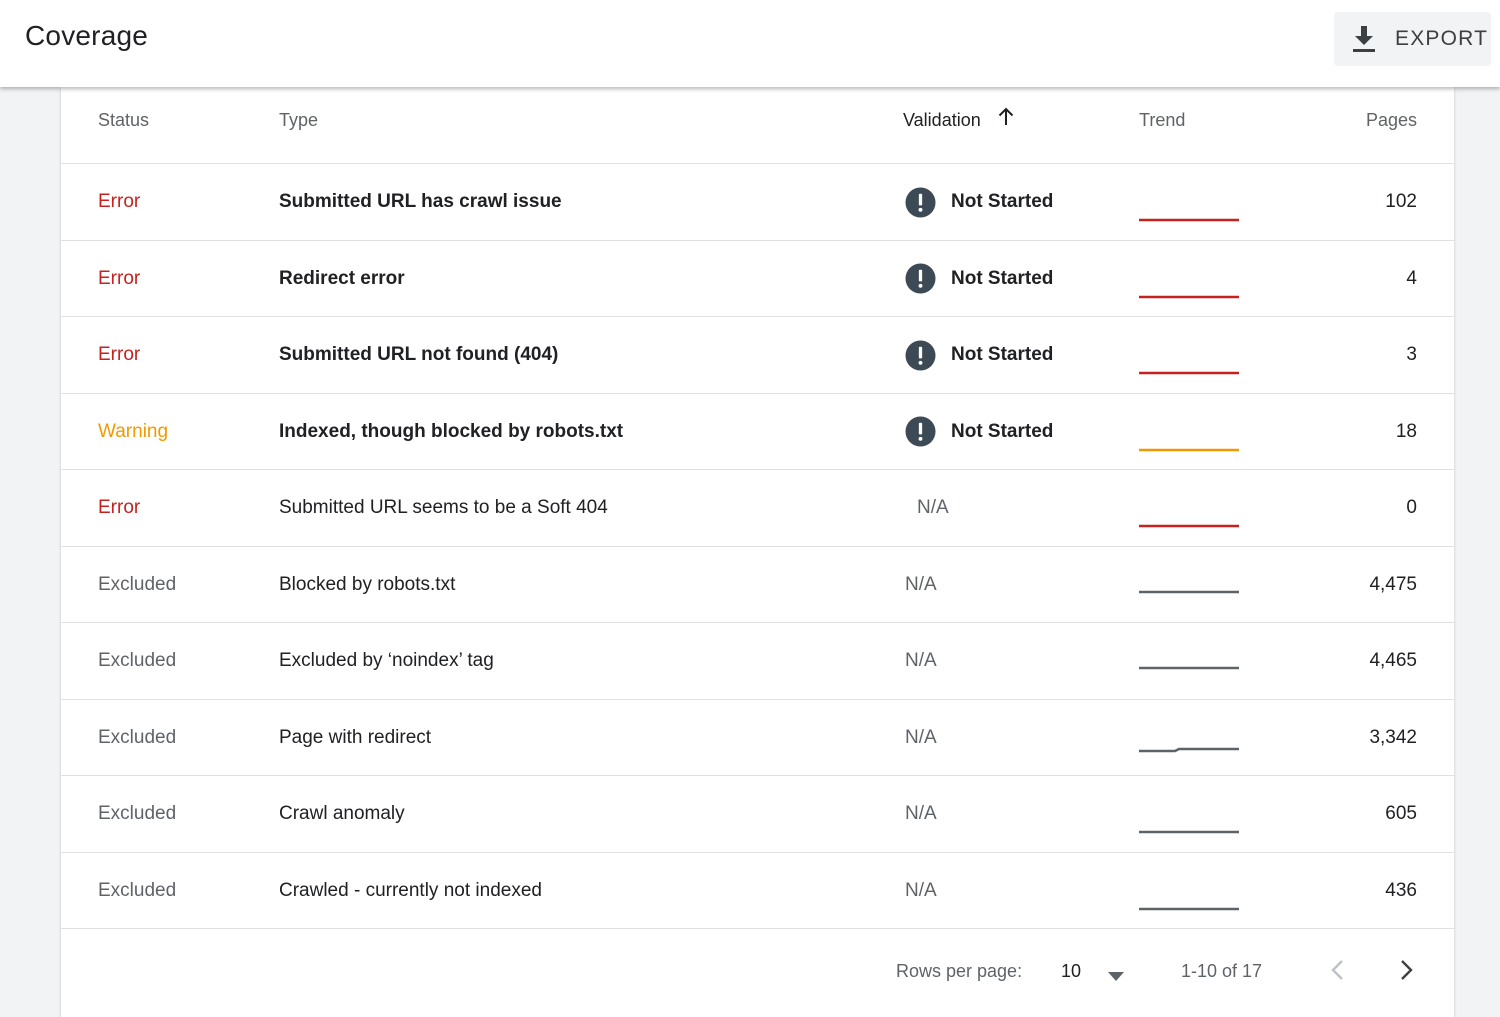 Image resolution: width=1500 pixels, height=1017 pixels. What do you see at coordinates (942, 120) in the screenshot?
I see `column-header-validation: Validation` at bounding box center [942, 120].